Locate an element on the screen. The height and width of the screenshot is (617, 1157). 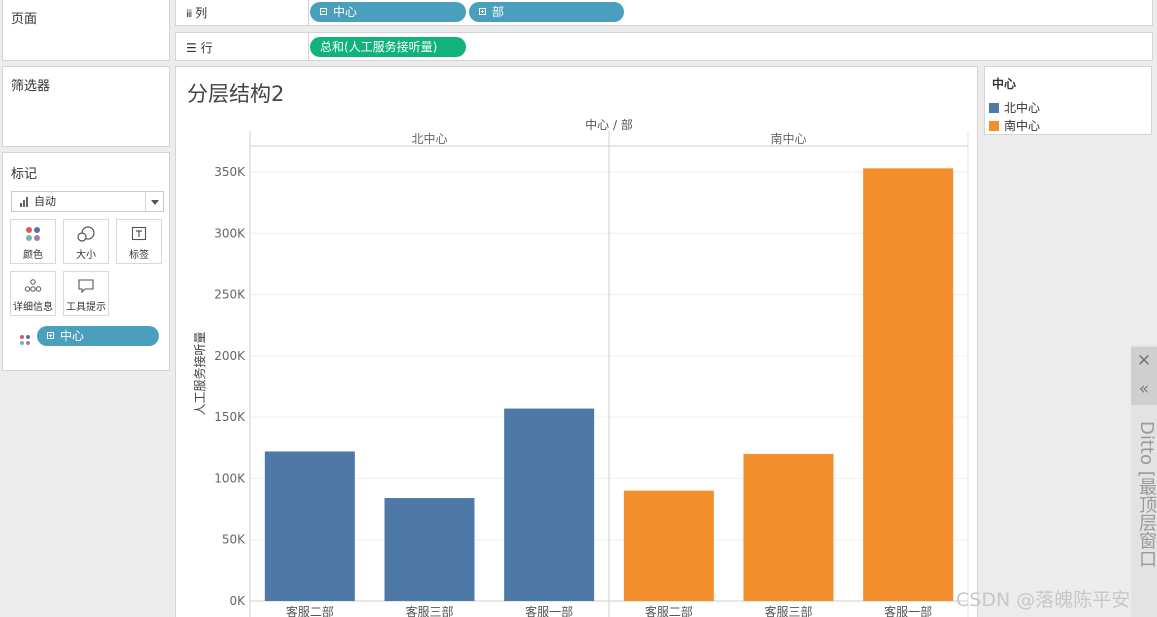
color-dots-icon is located at coordinates (33, 233).